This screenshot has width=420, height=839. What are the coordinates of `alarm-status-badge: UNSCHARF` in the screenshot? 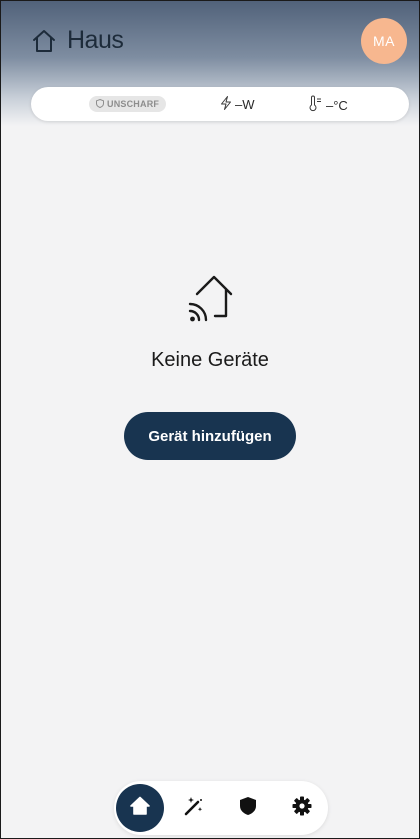 It's located at (128, 104).